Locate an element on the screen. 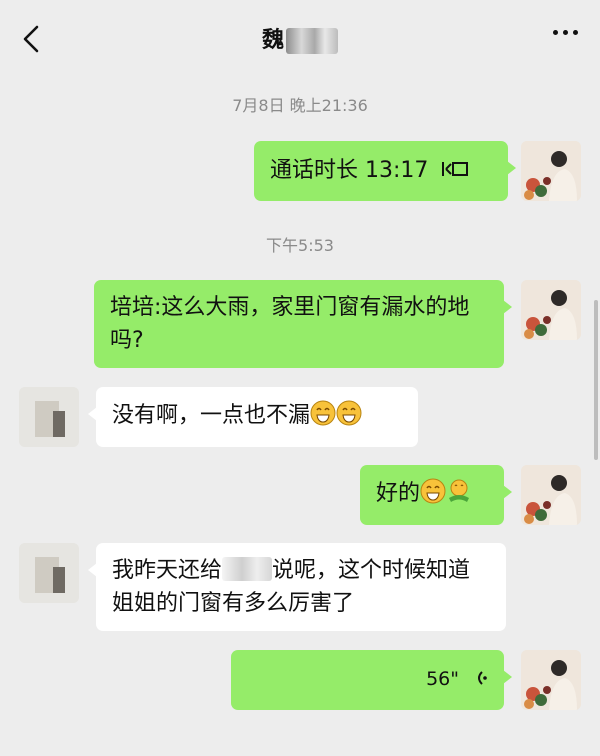 This screenshot has width=600, height=756. message-text: 没有啊，一点也不漏 is located at coordinates (211, 415).